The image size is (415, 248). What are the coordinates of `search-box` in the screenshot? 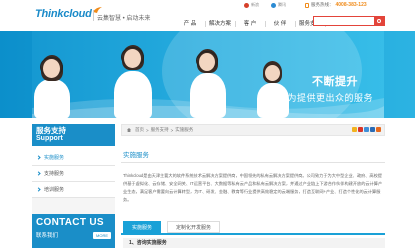 It's located at (349, 21).